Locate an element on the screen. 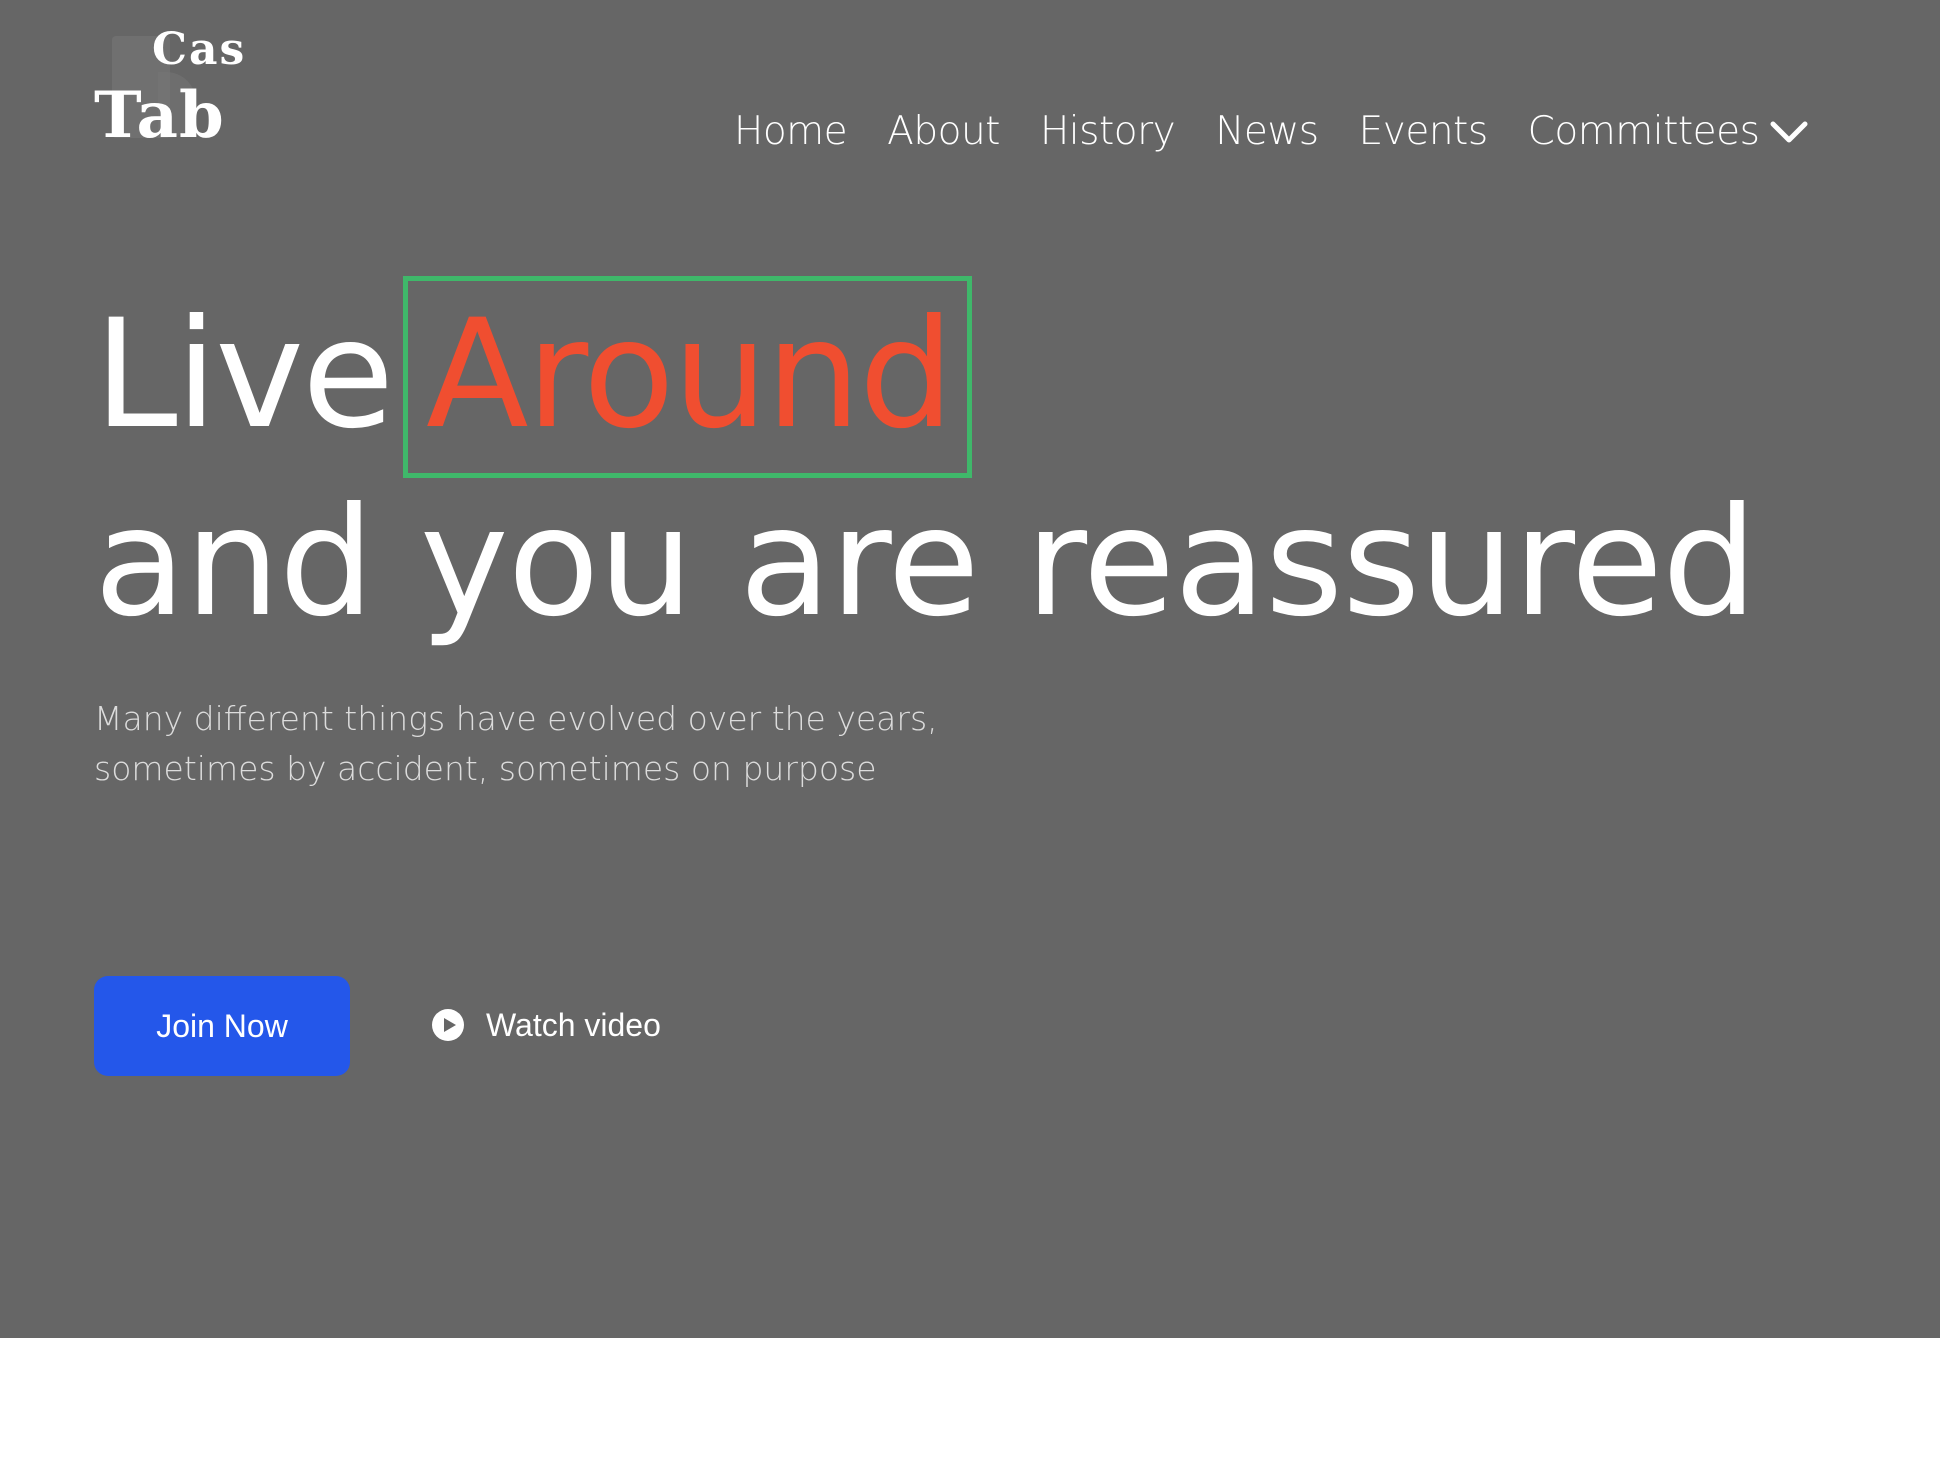 The width and height of the screenshot is (1940, 1468). logo-text-bottom: Tab is located at coordinates (159, 115).